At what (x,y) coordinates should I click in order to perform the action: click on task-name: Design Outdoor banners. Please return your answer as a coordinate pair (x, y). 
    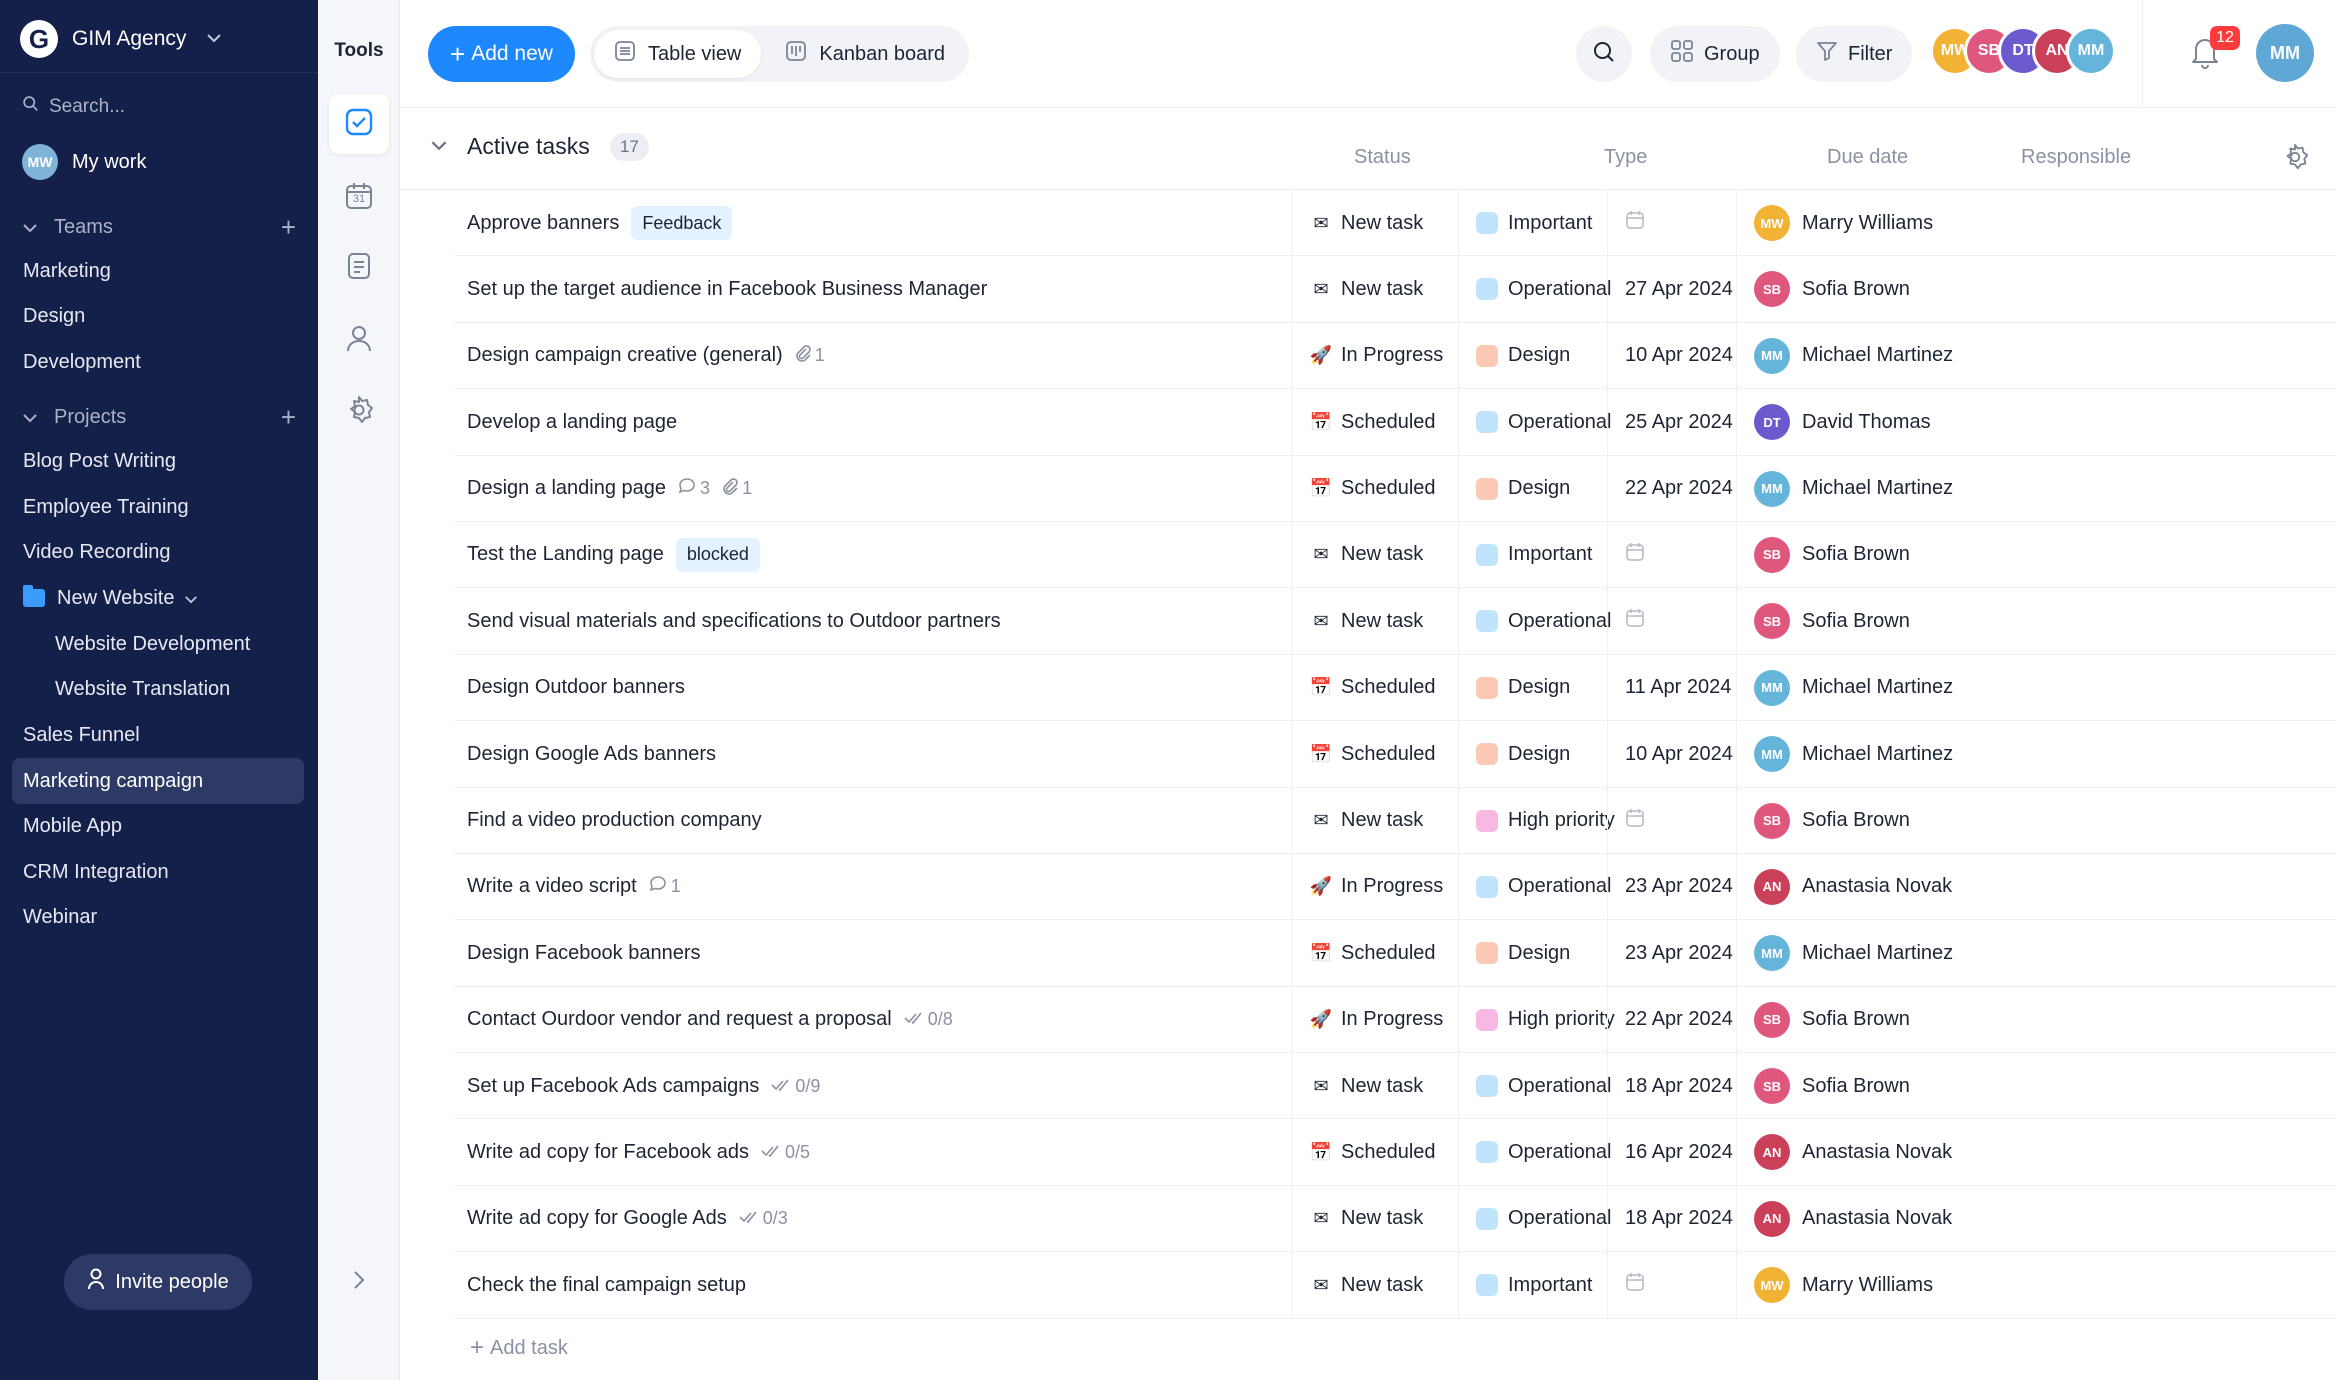
    Looking at the image, I should click on (576, 687).